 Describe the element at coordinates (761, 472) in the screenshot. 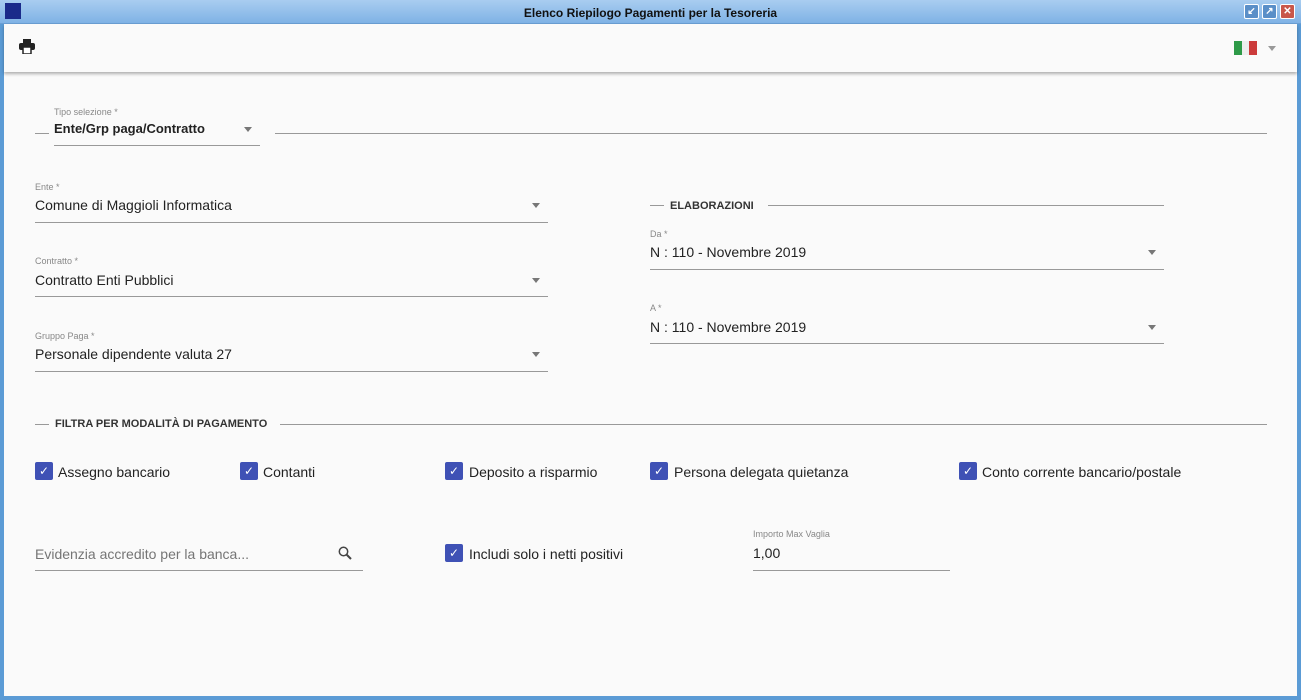

I see `persona-delegata-label: Persona delegata quietanza` at that location.